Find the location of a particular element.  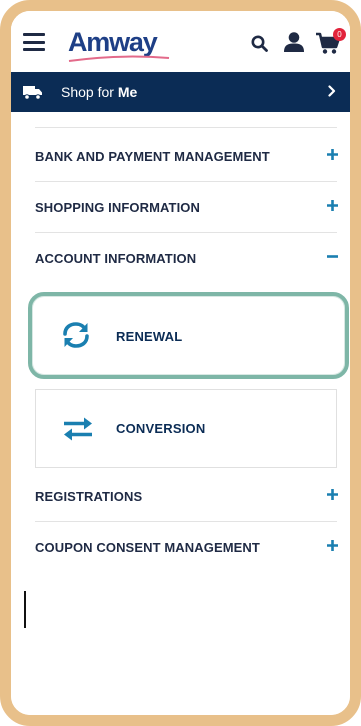

menu-item-bank-payment: BANK AND PAYMENT MANAGEMENT is located at coordinates (187, 156).